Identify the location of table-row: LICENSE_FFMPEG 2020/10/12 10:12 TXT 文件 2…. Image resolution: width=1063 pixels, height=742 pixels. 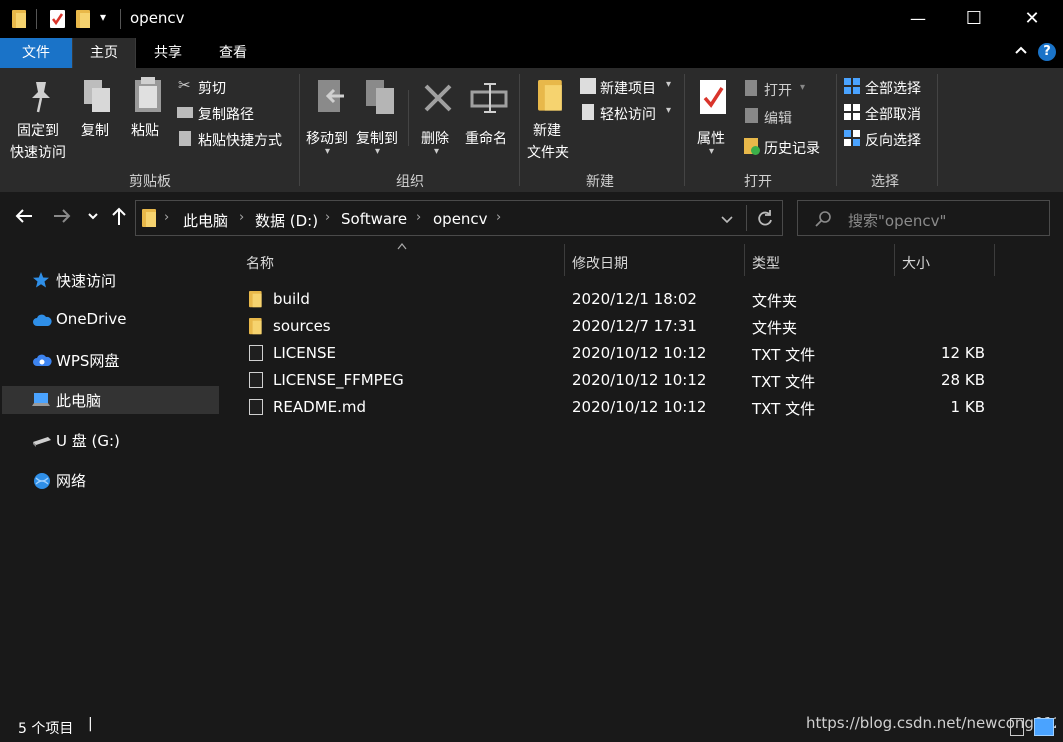
(625, 380).